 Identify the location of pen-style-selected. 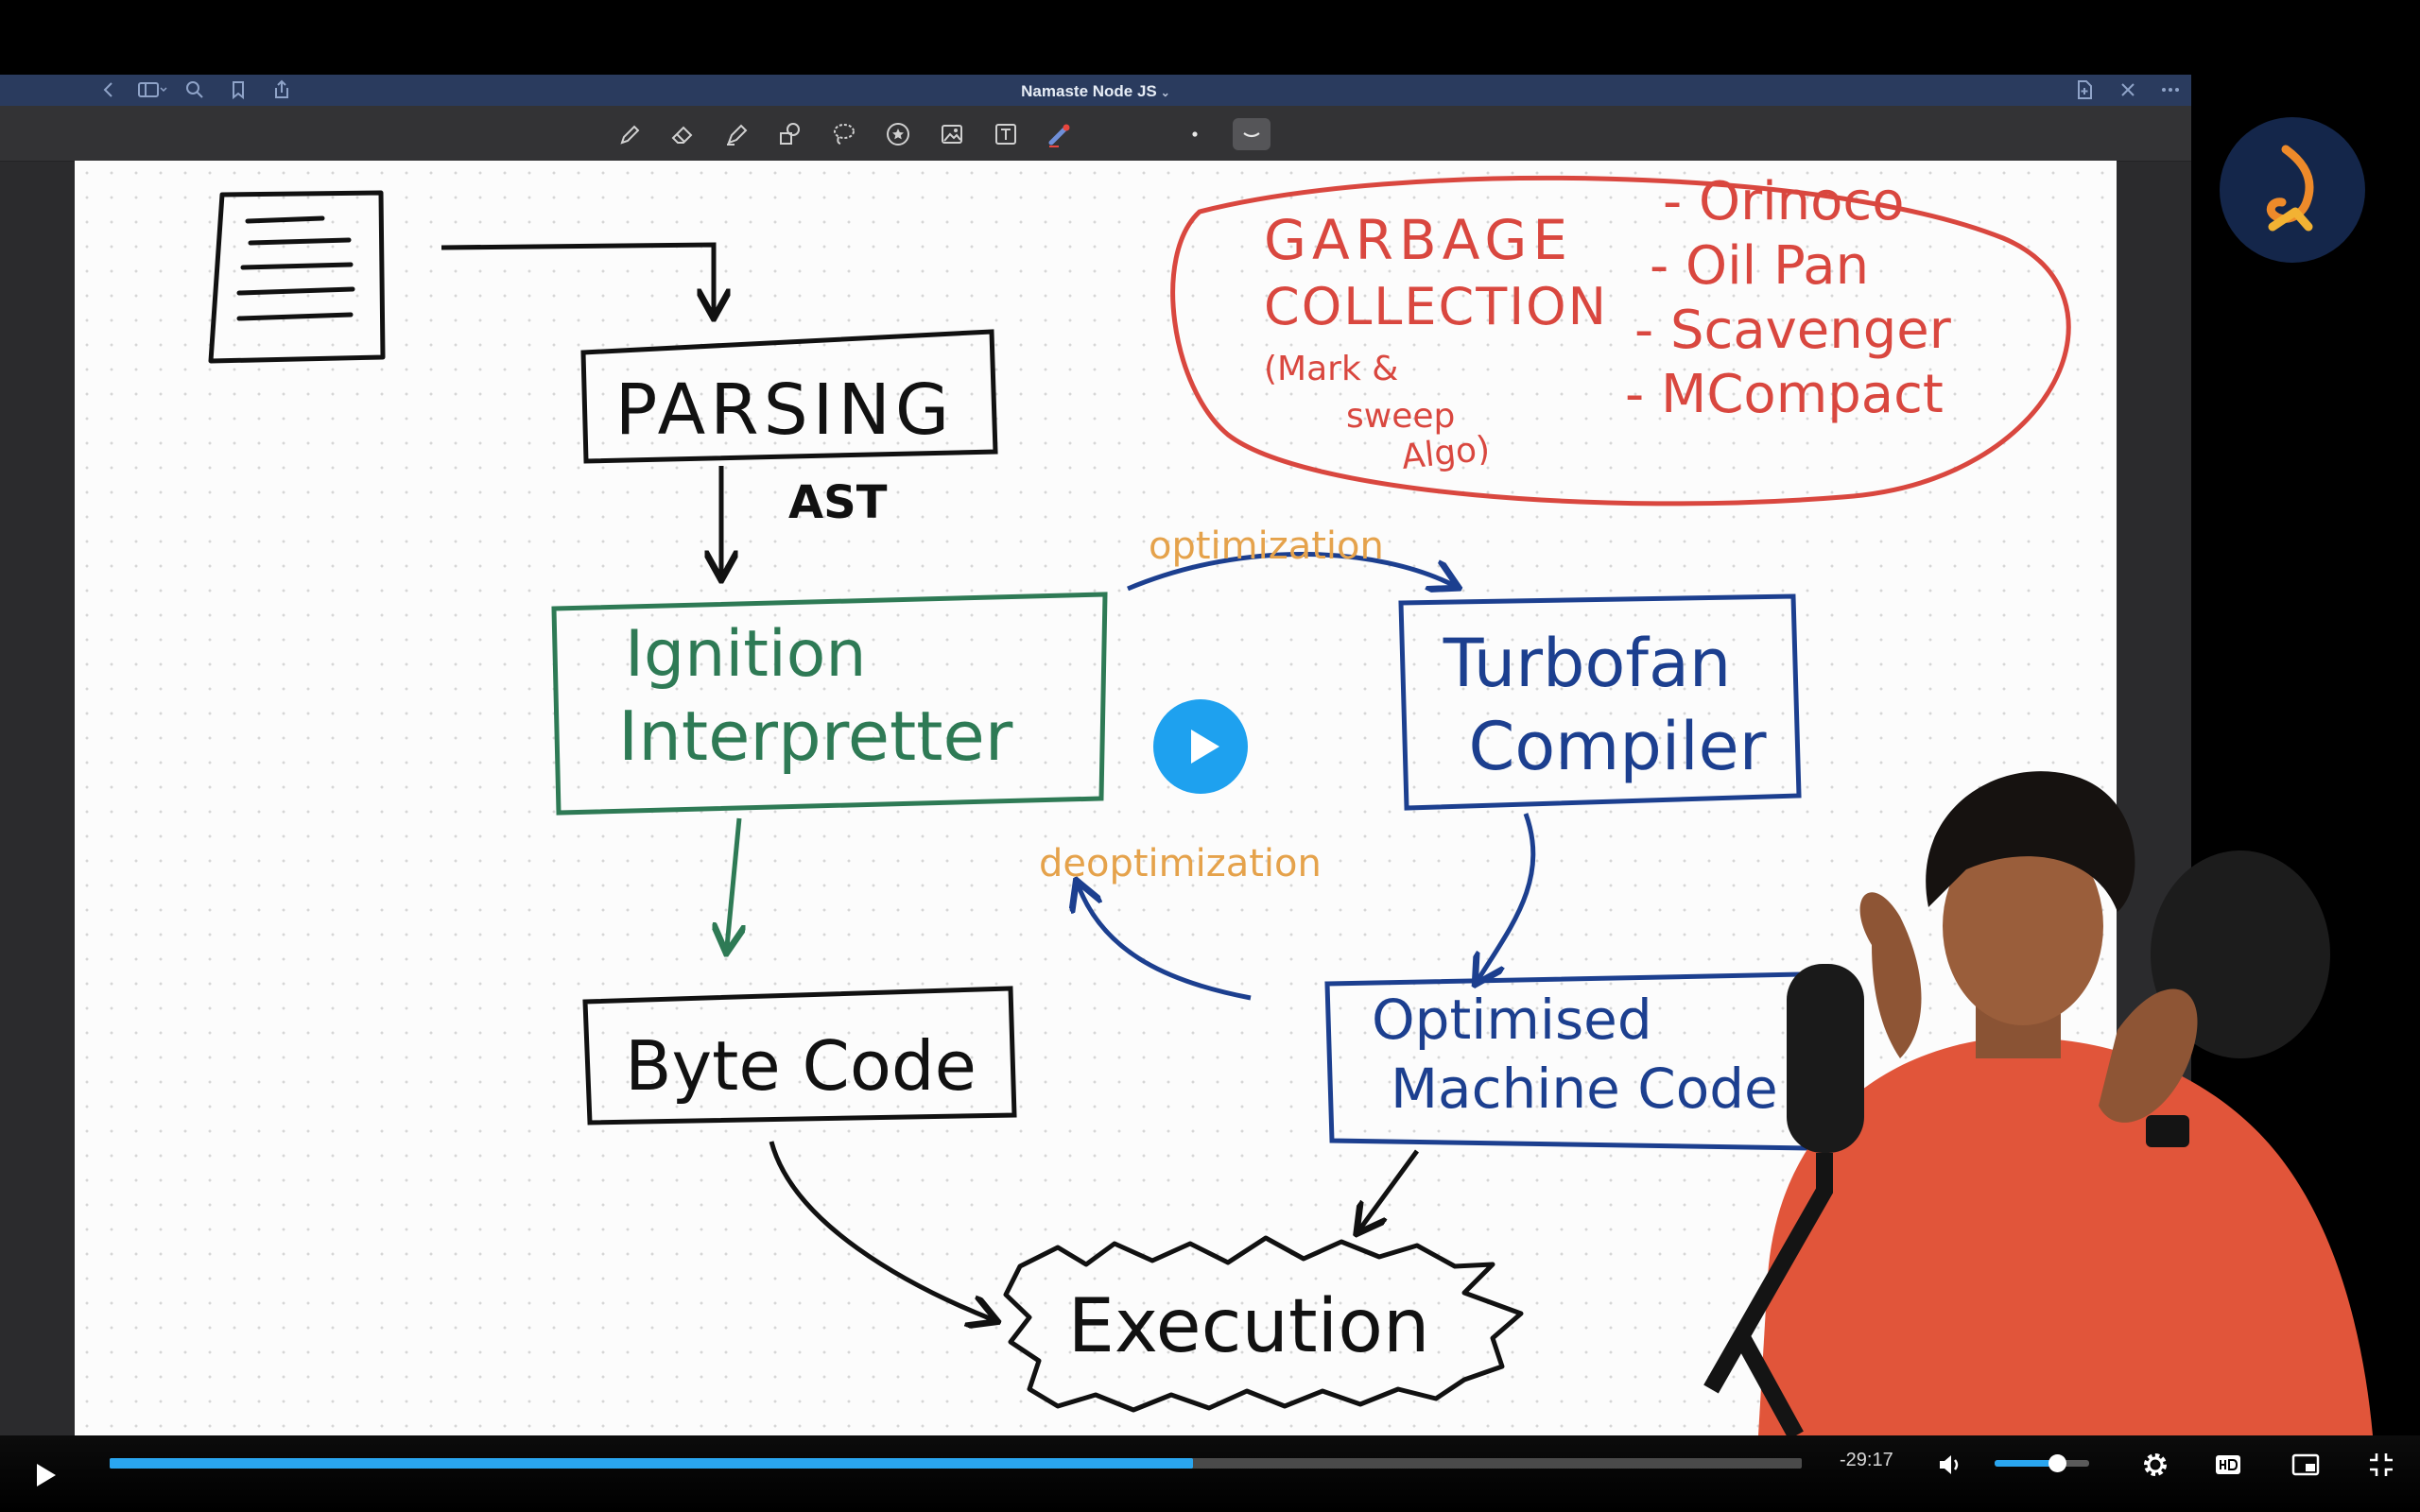
(1251, 134).